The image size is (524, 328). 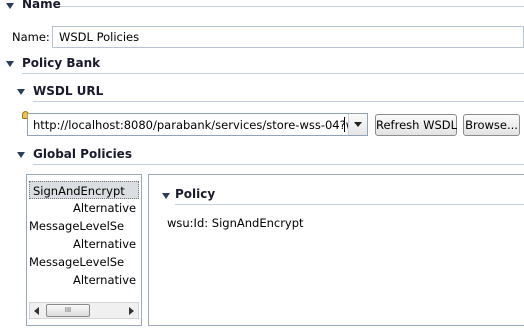 What do you see at coordinates (36, 311) in the screenshot?
I see `scroll-left-arrow-icon` at bounding box center [36, 311].